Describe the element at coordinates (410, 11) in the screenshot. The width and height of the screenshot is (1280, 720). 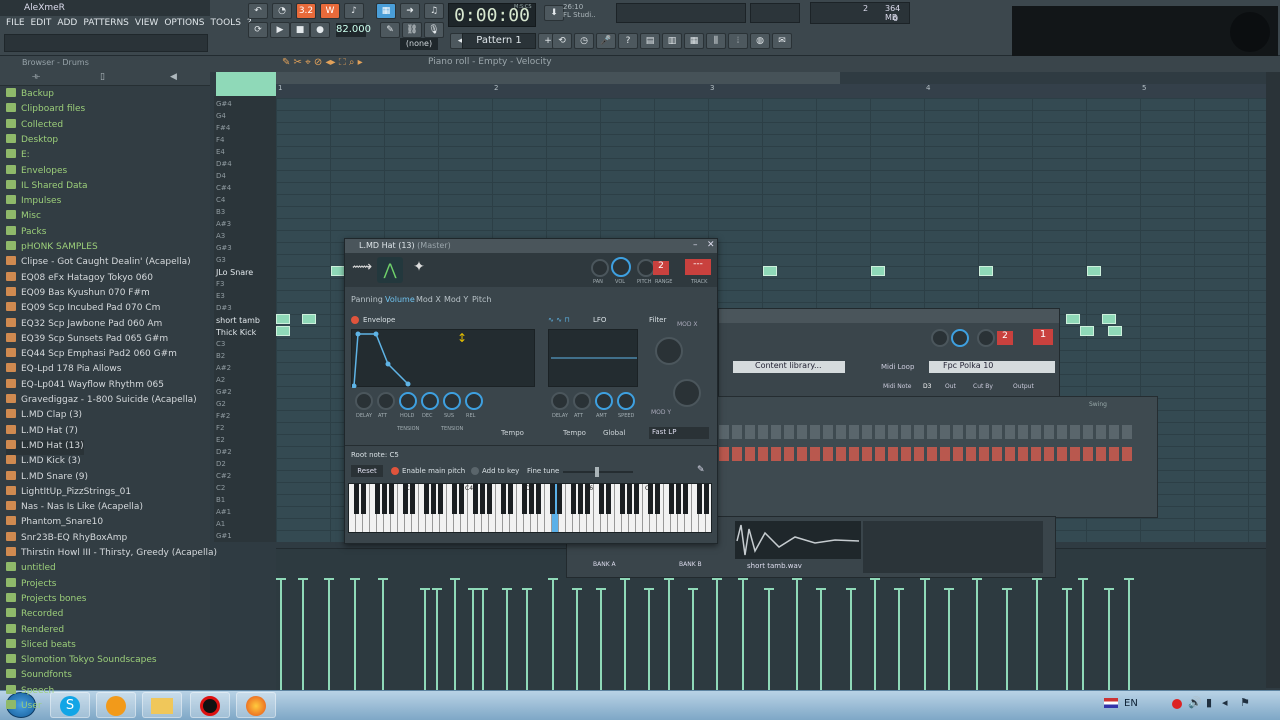
I see `step-edit-icon: ➜` at that location.